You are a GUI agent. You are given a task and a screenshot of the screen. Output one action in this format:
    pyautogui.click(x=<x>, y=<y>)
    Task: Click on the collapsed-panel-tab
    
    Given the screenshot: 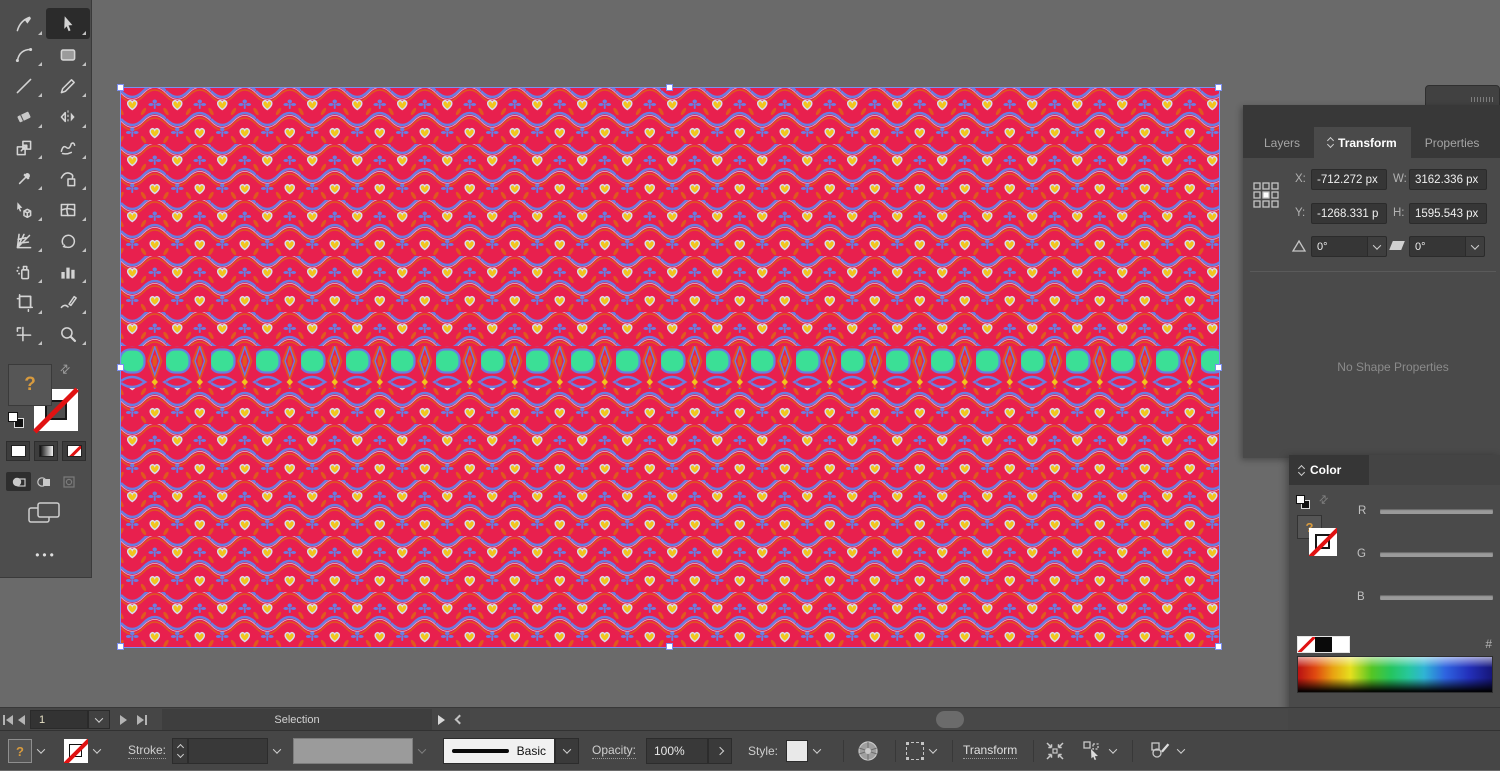 What is the action you would take?
    pyautogui.click(x=1462, y=95)
    